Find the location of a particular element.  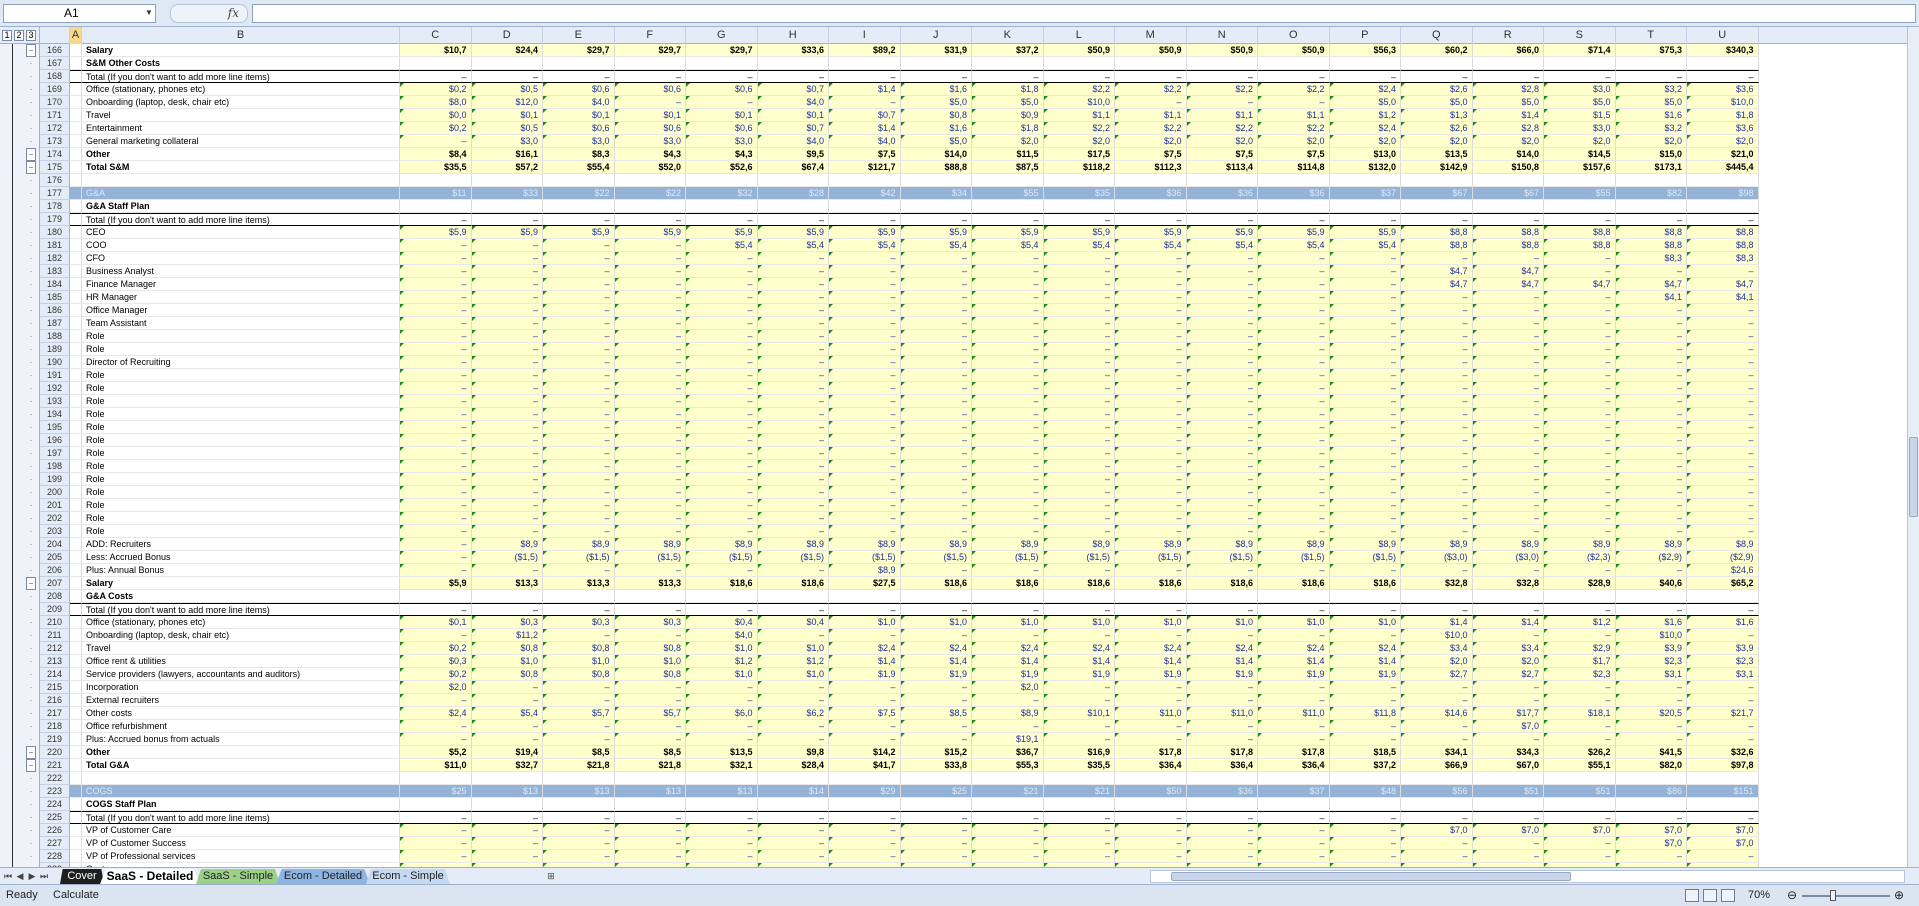

row-label: Role is located at coordinates (241, 518).